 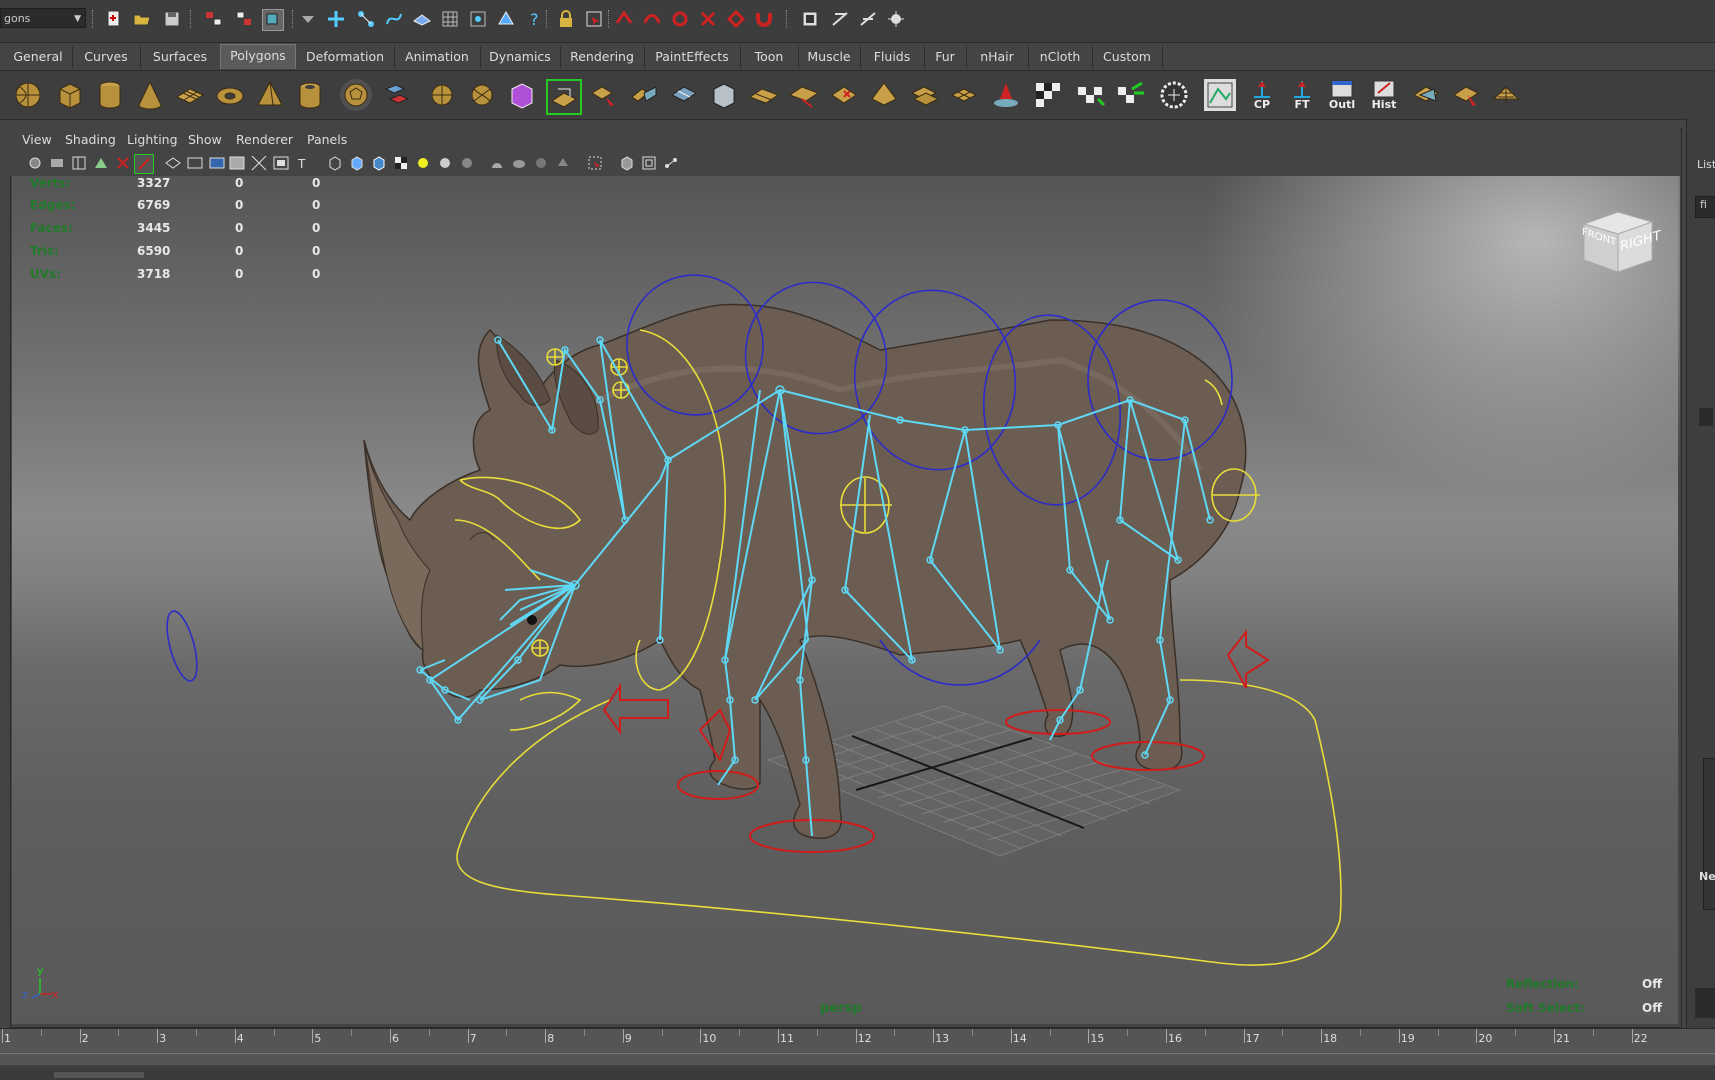 I want to click on hud-uvs-value: 3718, so click(x=154, y=274).